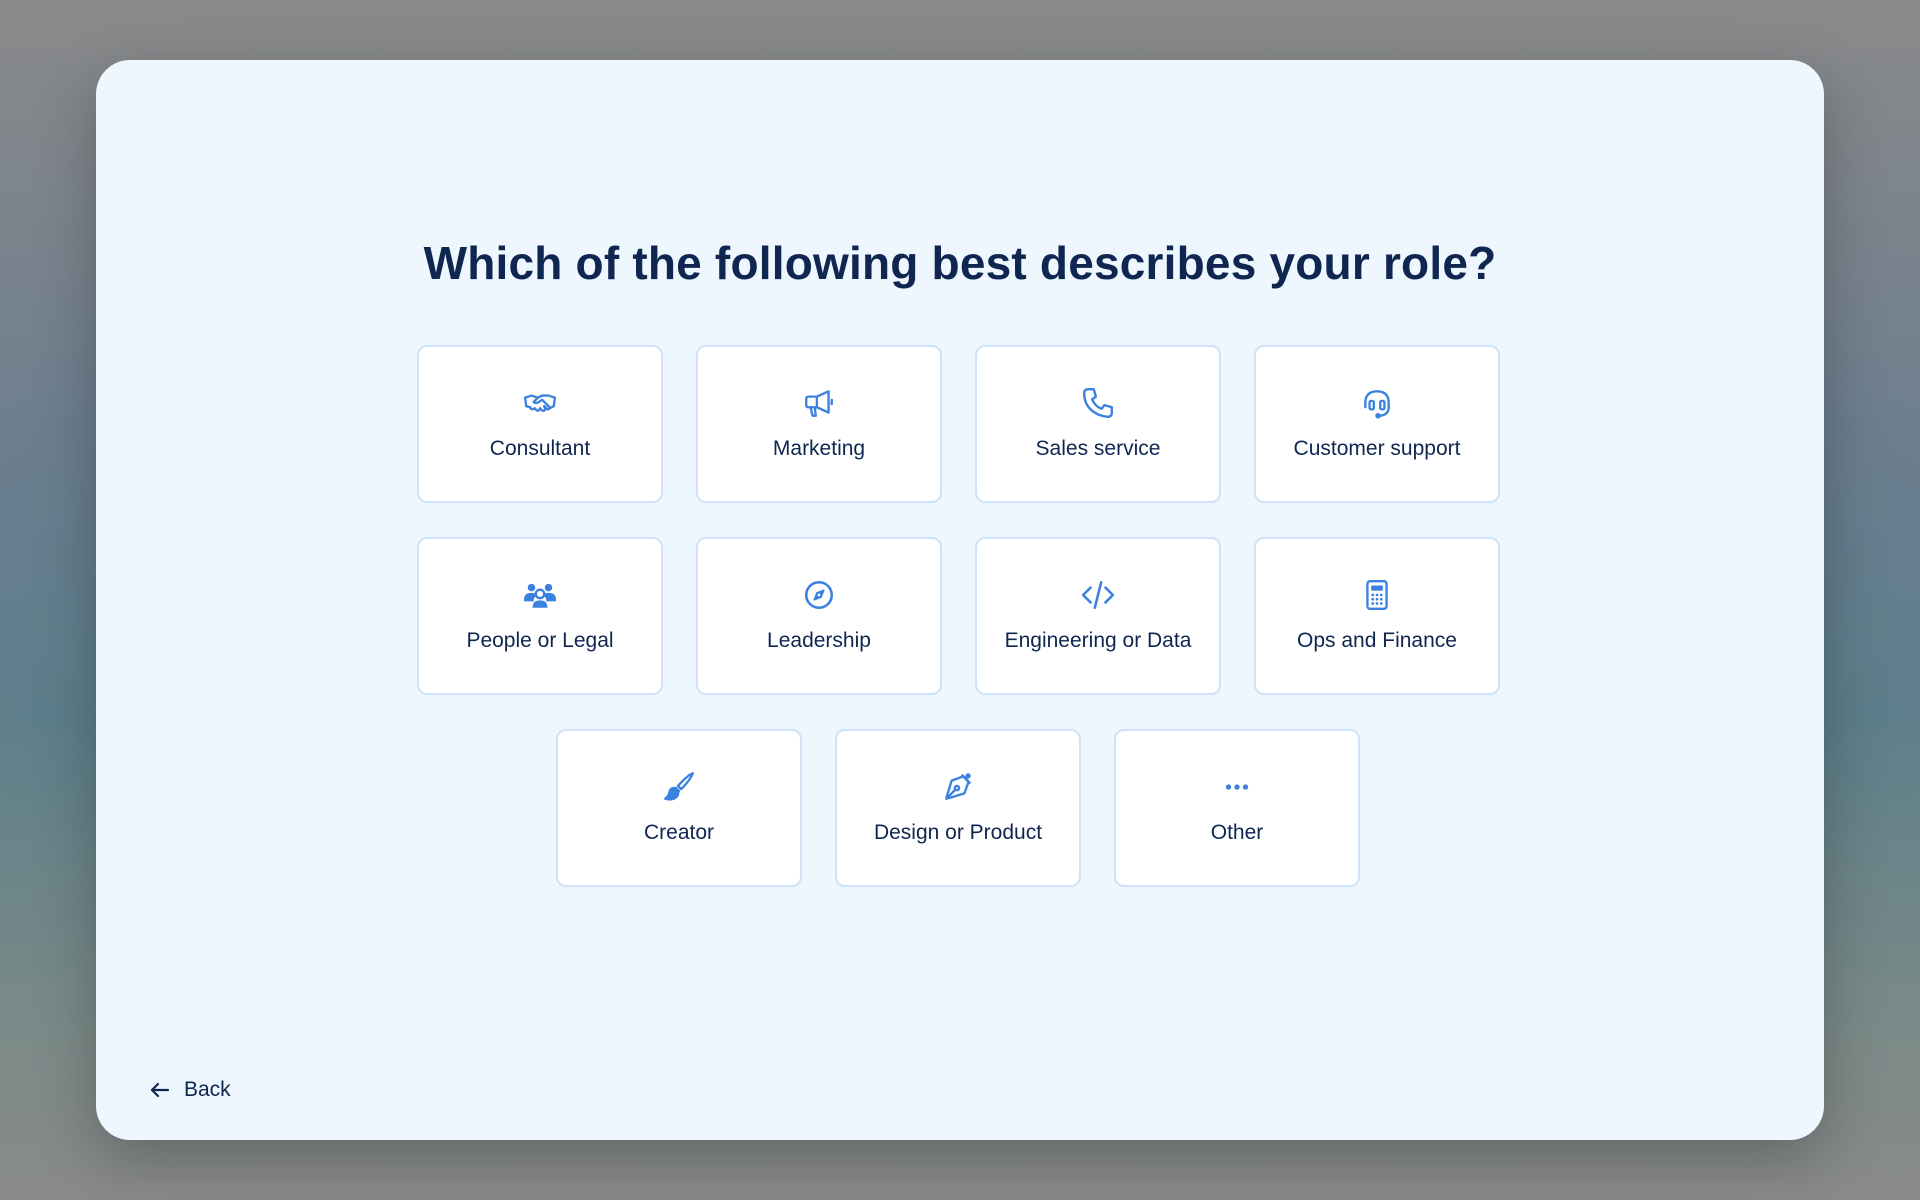  What do you see at coordinates (819, 640) in the screenshot?
I see `role-label: Leadership` at bounding box center [819, 640].